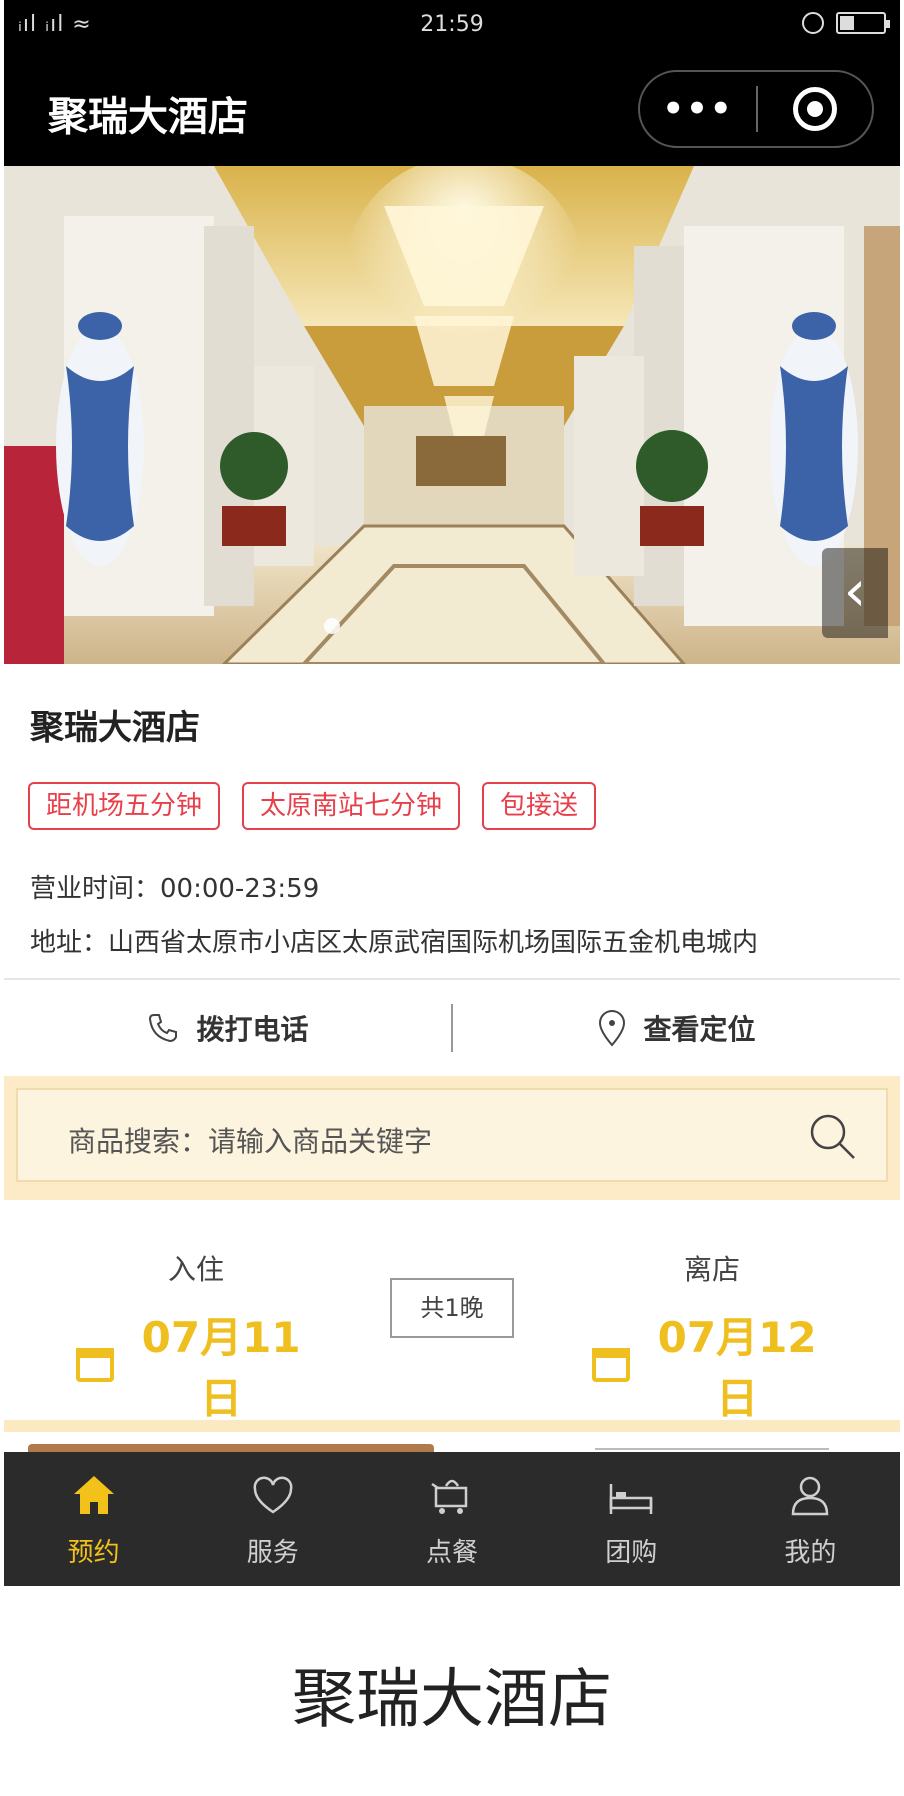  What do you see at coordinates (175, 889) in the screenshot?
I see `business-hours: 营业时间：00:00-23:59` at bounding box center [175, 889].